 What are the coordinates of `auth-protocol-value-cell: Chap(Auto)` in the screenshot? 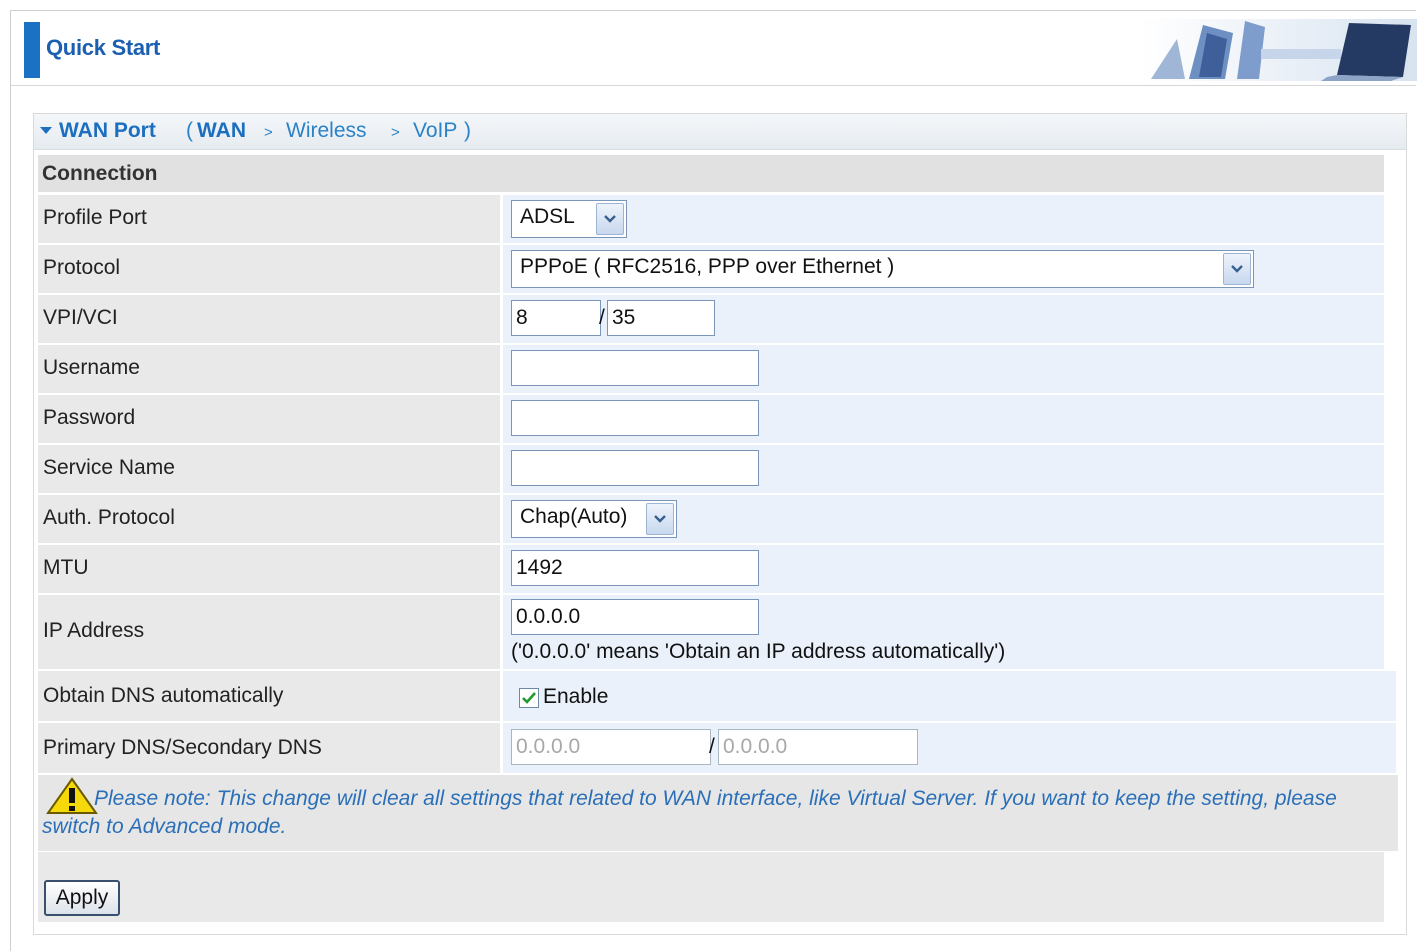 It's located at (943, 519).